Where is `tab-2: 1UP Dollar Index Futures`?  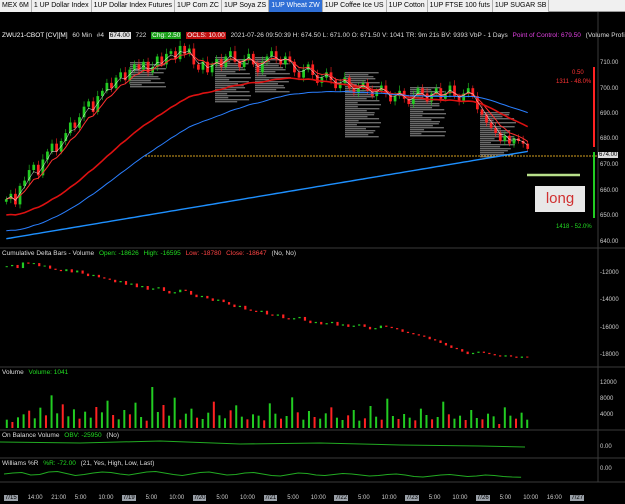 tab-2: 1UP Dollar Index Futures is located at coordinates (133, 6).